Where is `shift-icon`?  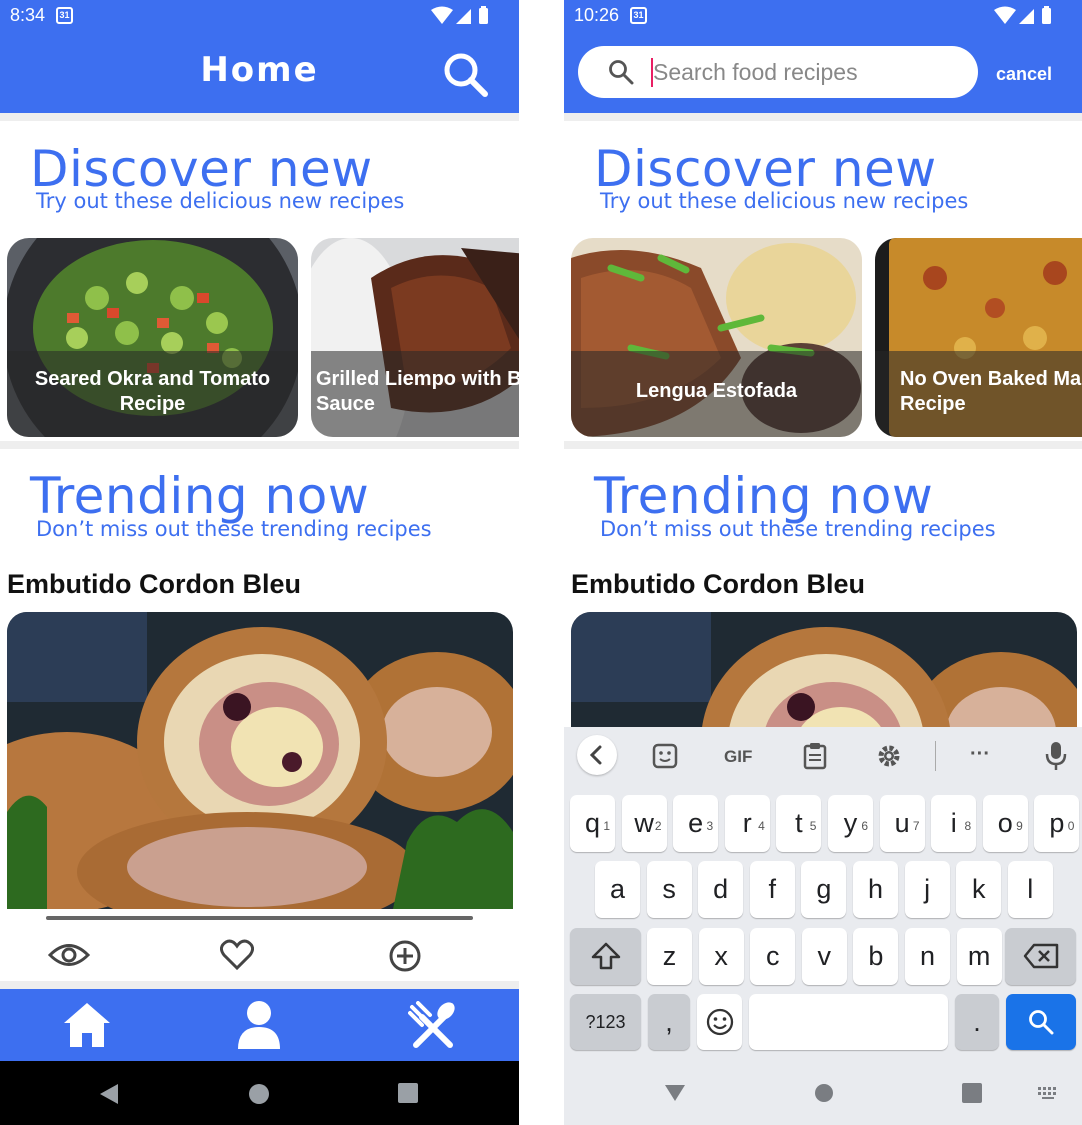 shift-icon is located at coordinates (605, 956).